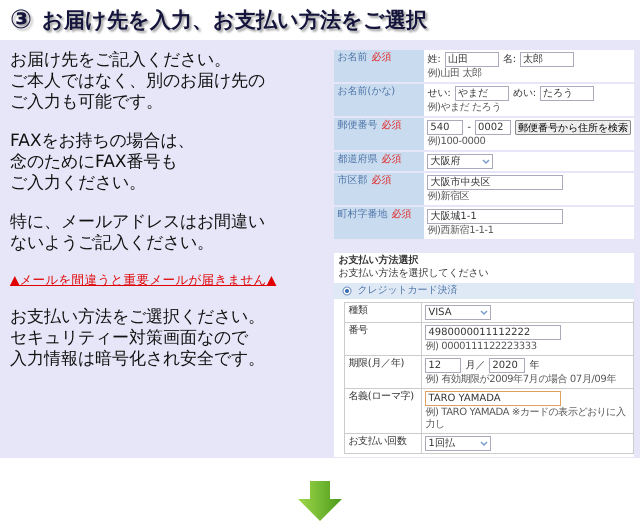  Describe the element at coordinates (383, 443) in the screenshot. I see `field-label: お支払い回数` at that location.